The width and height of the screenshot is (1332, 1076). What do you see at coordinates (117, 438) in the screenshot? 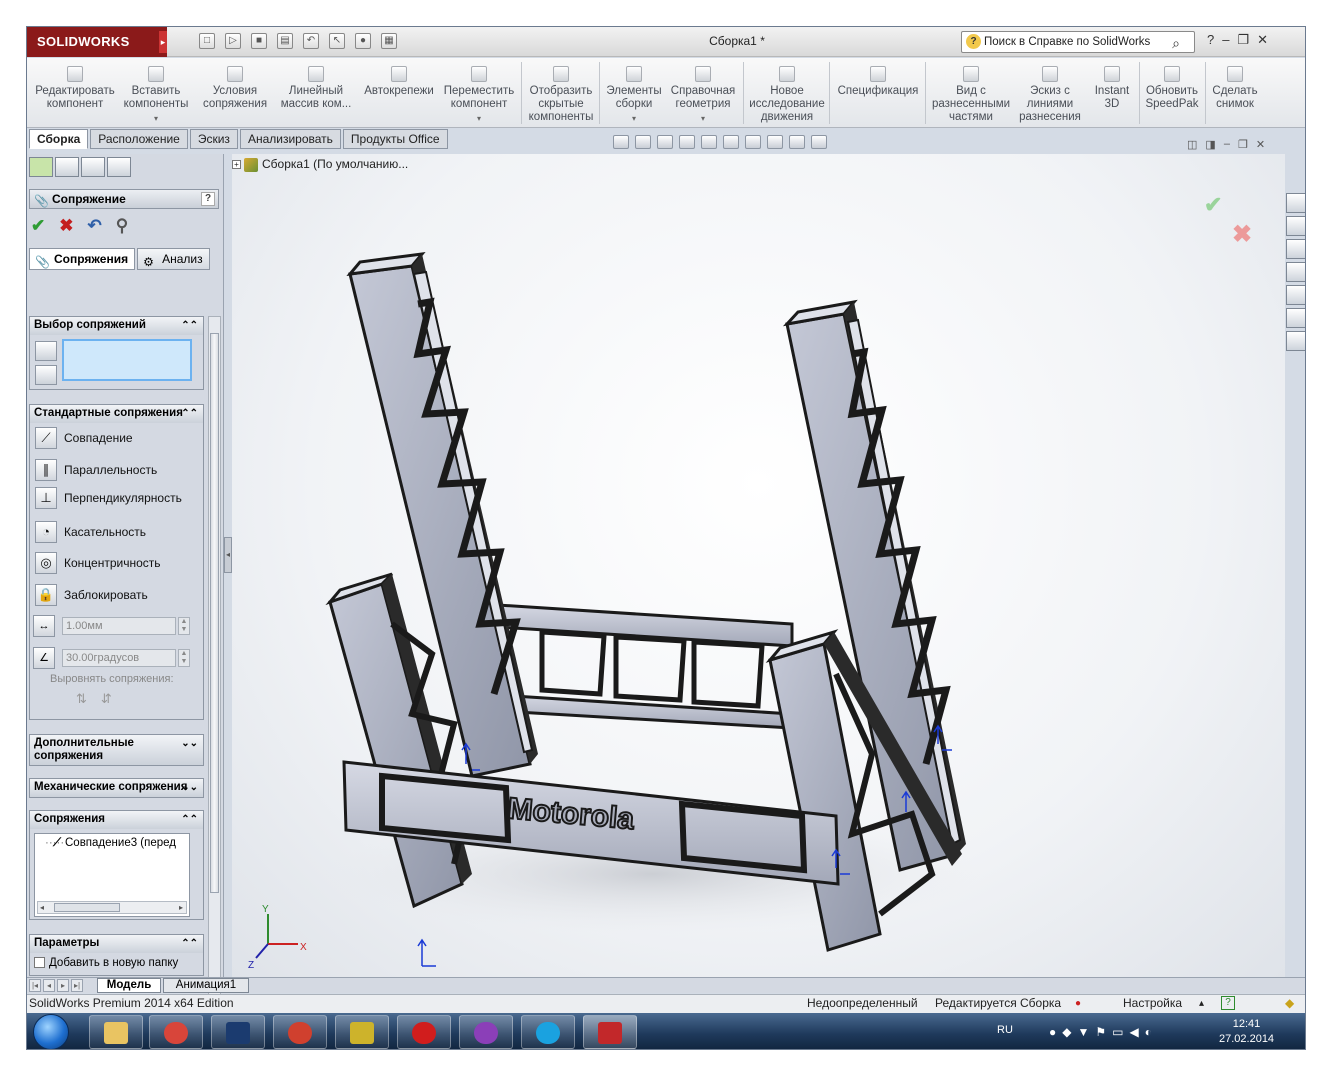
I see `coincident-mate-button: ⟋ Совпадение` at bounding box center [117, 438].